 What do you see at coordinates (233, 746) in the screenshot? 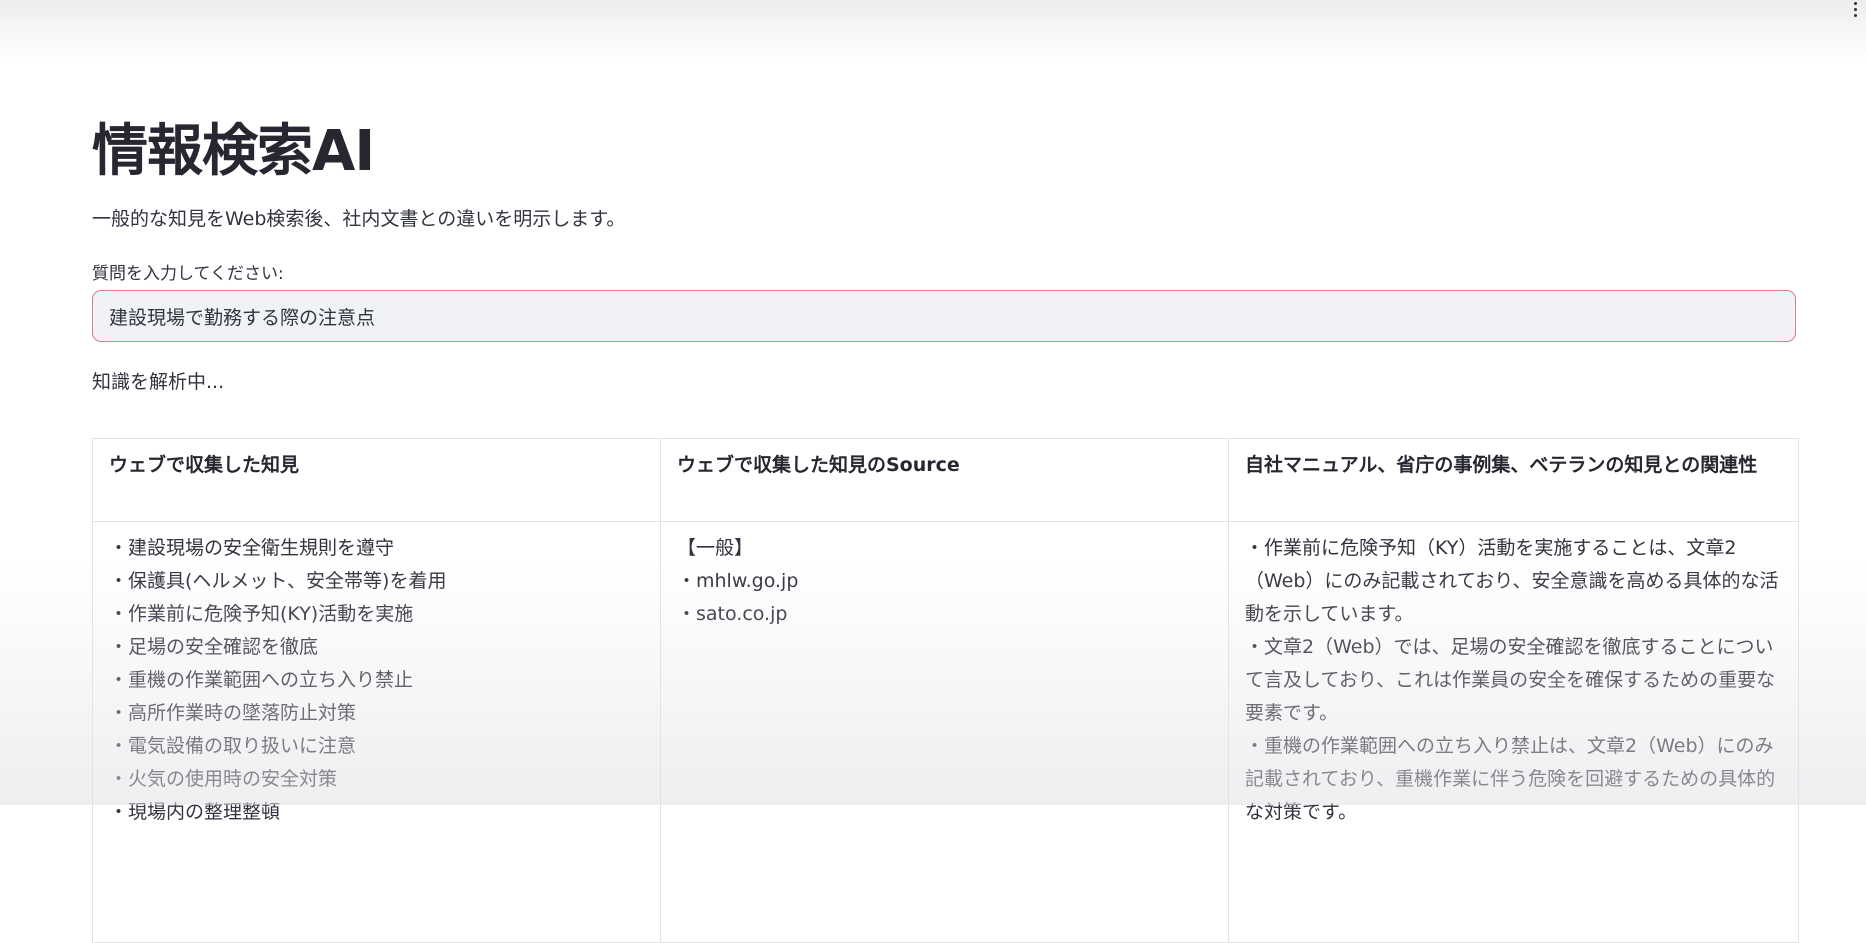
I see `list-item: ・電気設備の取り扱いに注意` at bounding box center [233, 746].